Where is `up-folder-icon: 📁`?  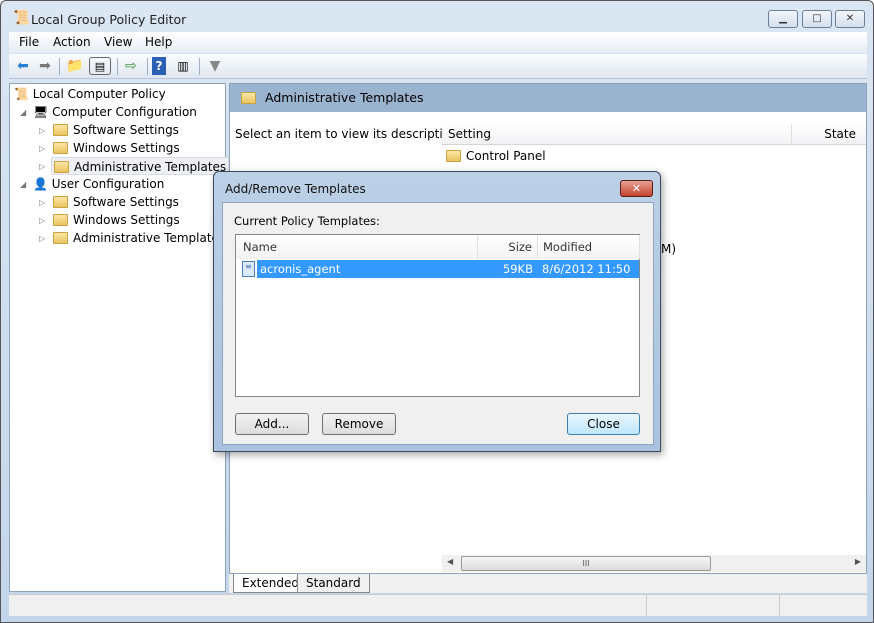 up-folder-icon: 📁 is located at coordinates (75, 66).